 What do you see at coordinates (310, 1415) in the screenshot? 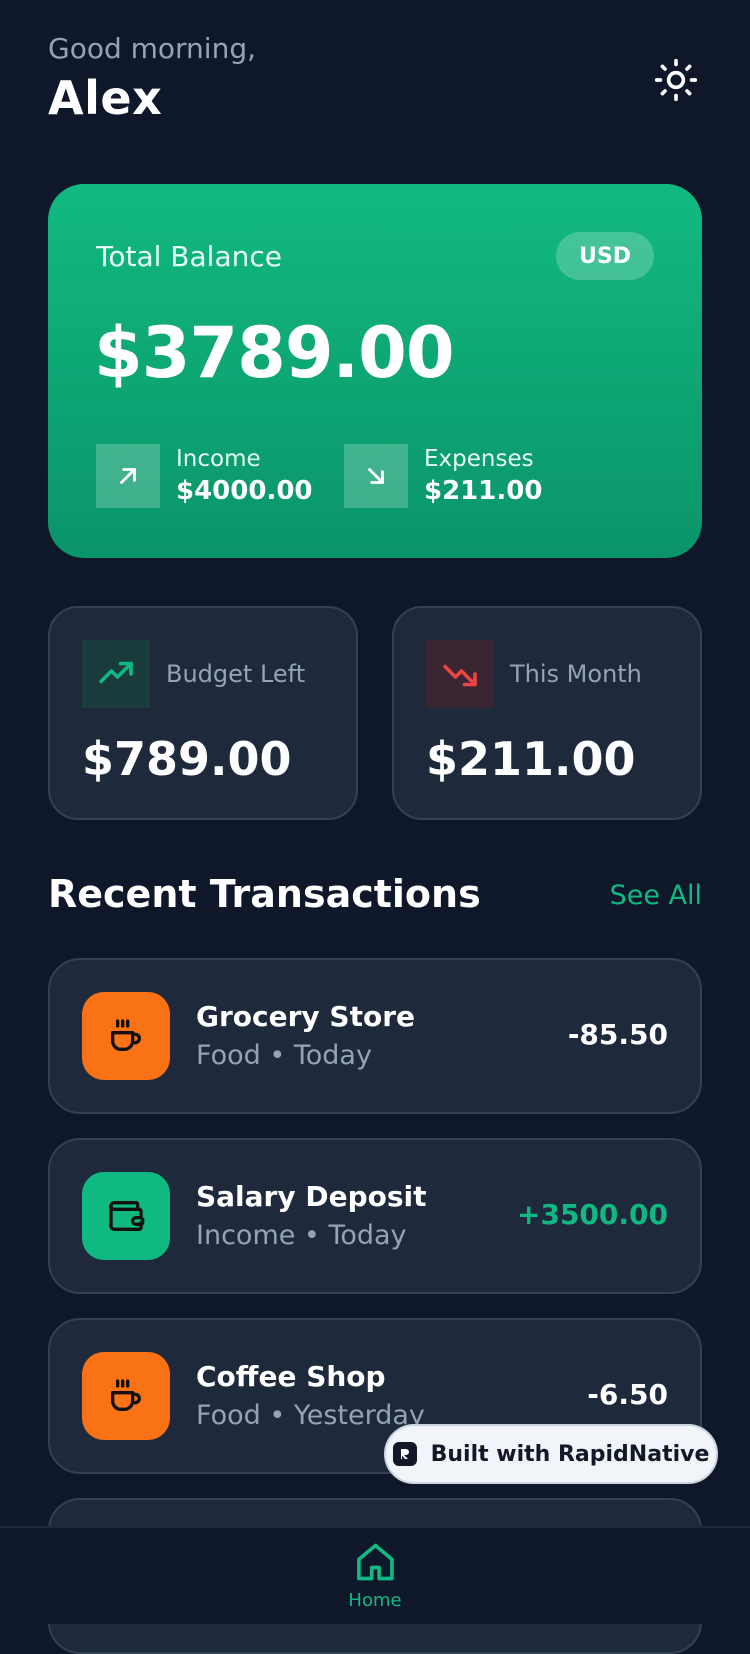
I see `transaction-meta: Food • Yesterday` at bounding box center [310, 1415].